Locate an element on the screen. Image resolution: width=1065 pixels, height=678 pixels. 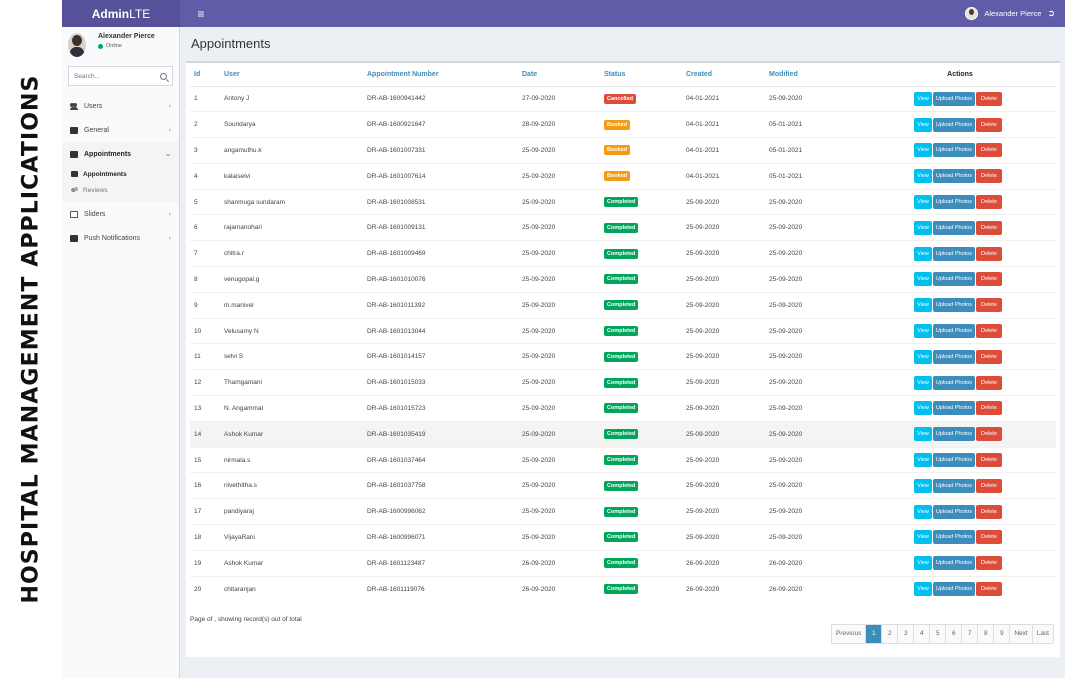
page-link-2: 2 is located at coordinates (889, 634).